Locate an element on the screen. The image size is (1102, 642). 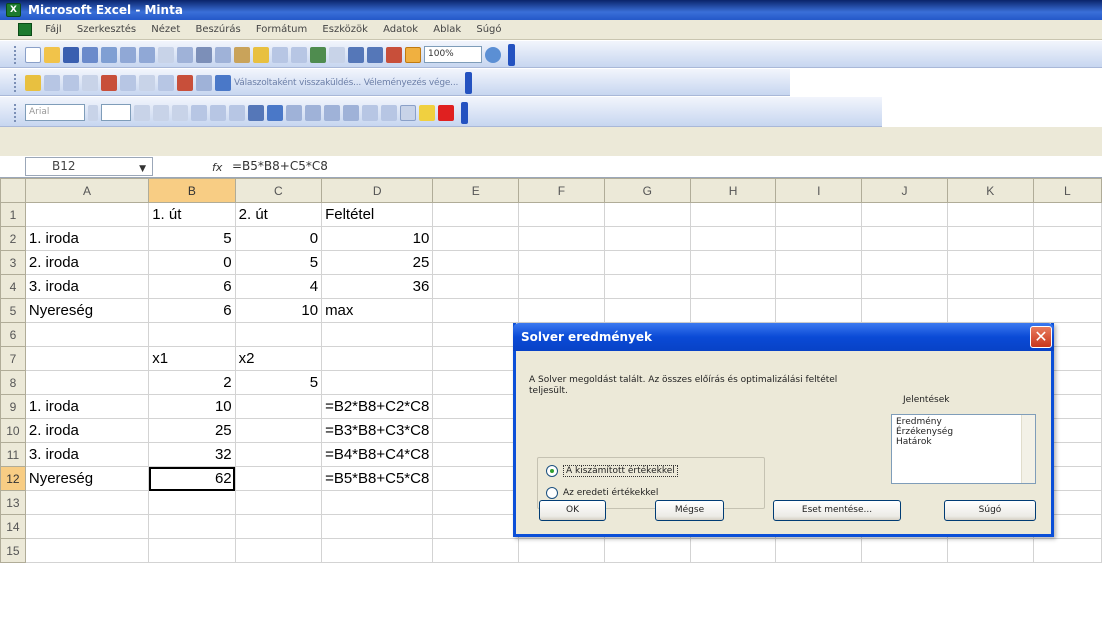
cell-e11 is located at coordinates (476, 454).